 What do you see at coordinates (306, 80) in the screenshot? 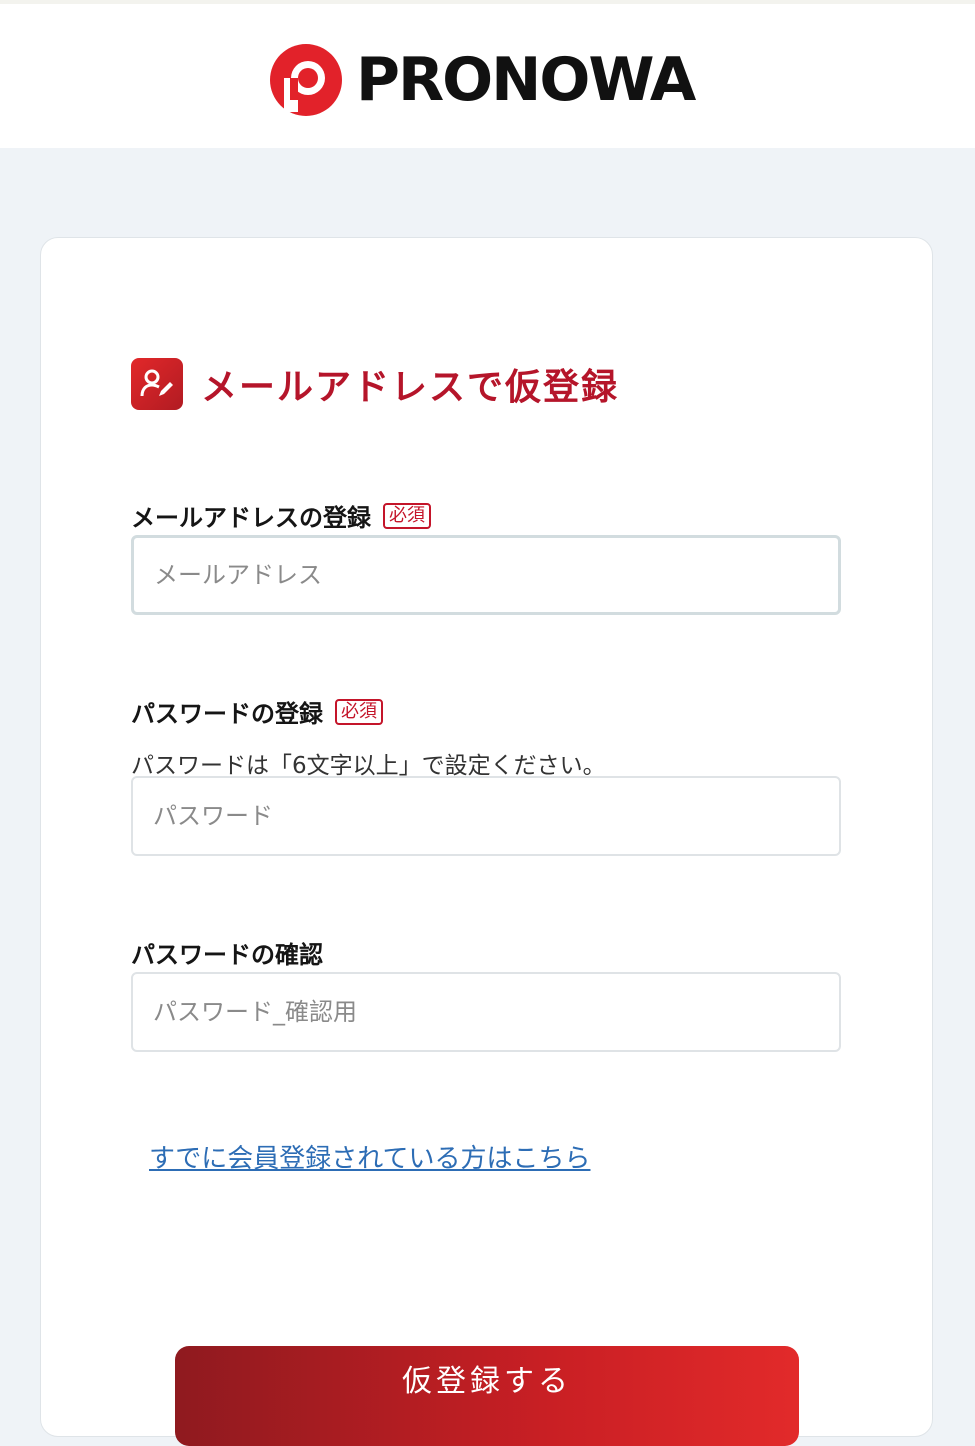
I see `pronowa-p-logo-icon` at bounding box center [306, 80].